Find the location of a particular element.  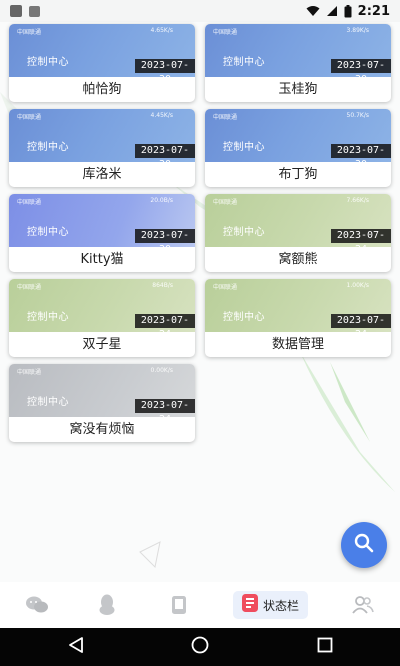

card-thumbnail: 中国联通 0.00K/s 控制中心 2023-07-24 is located at coordinates (102, 390).